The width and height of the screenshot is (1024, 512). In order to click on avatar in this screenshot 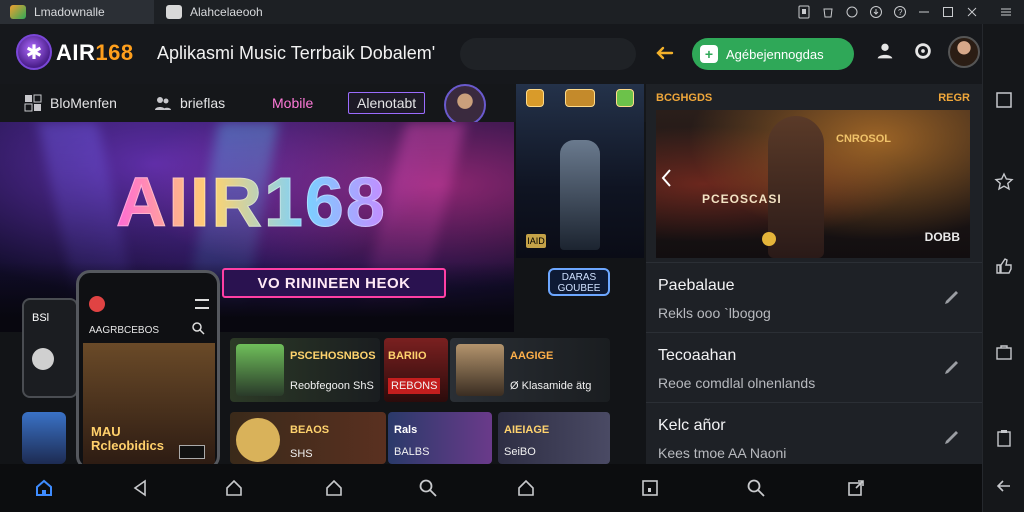, I will do `click(964, 52)`.